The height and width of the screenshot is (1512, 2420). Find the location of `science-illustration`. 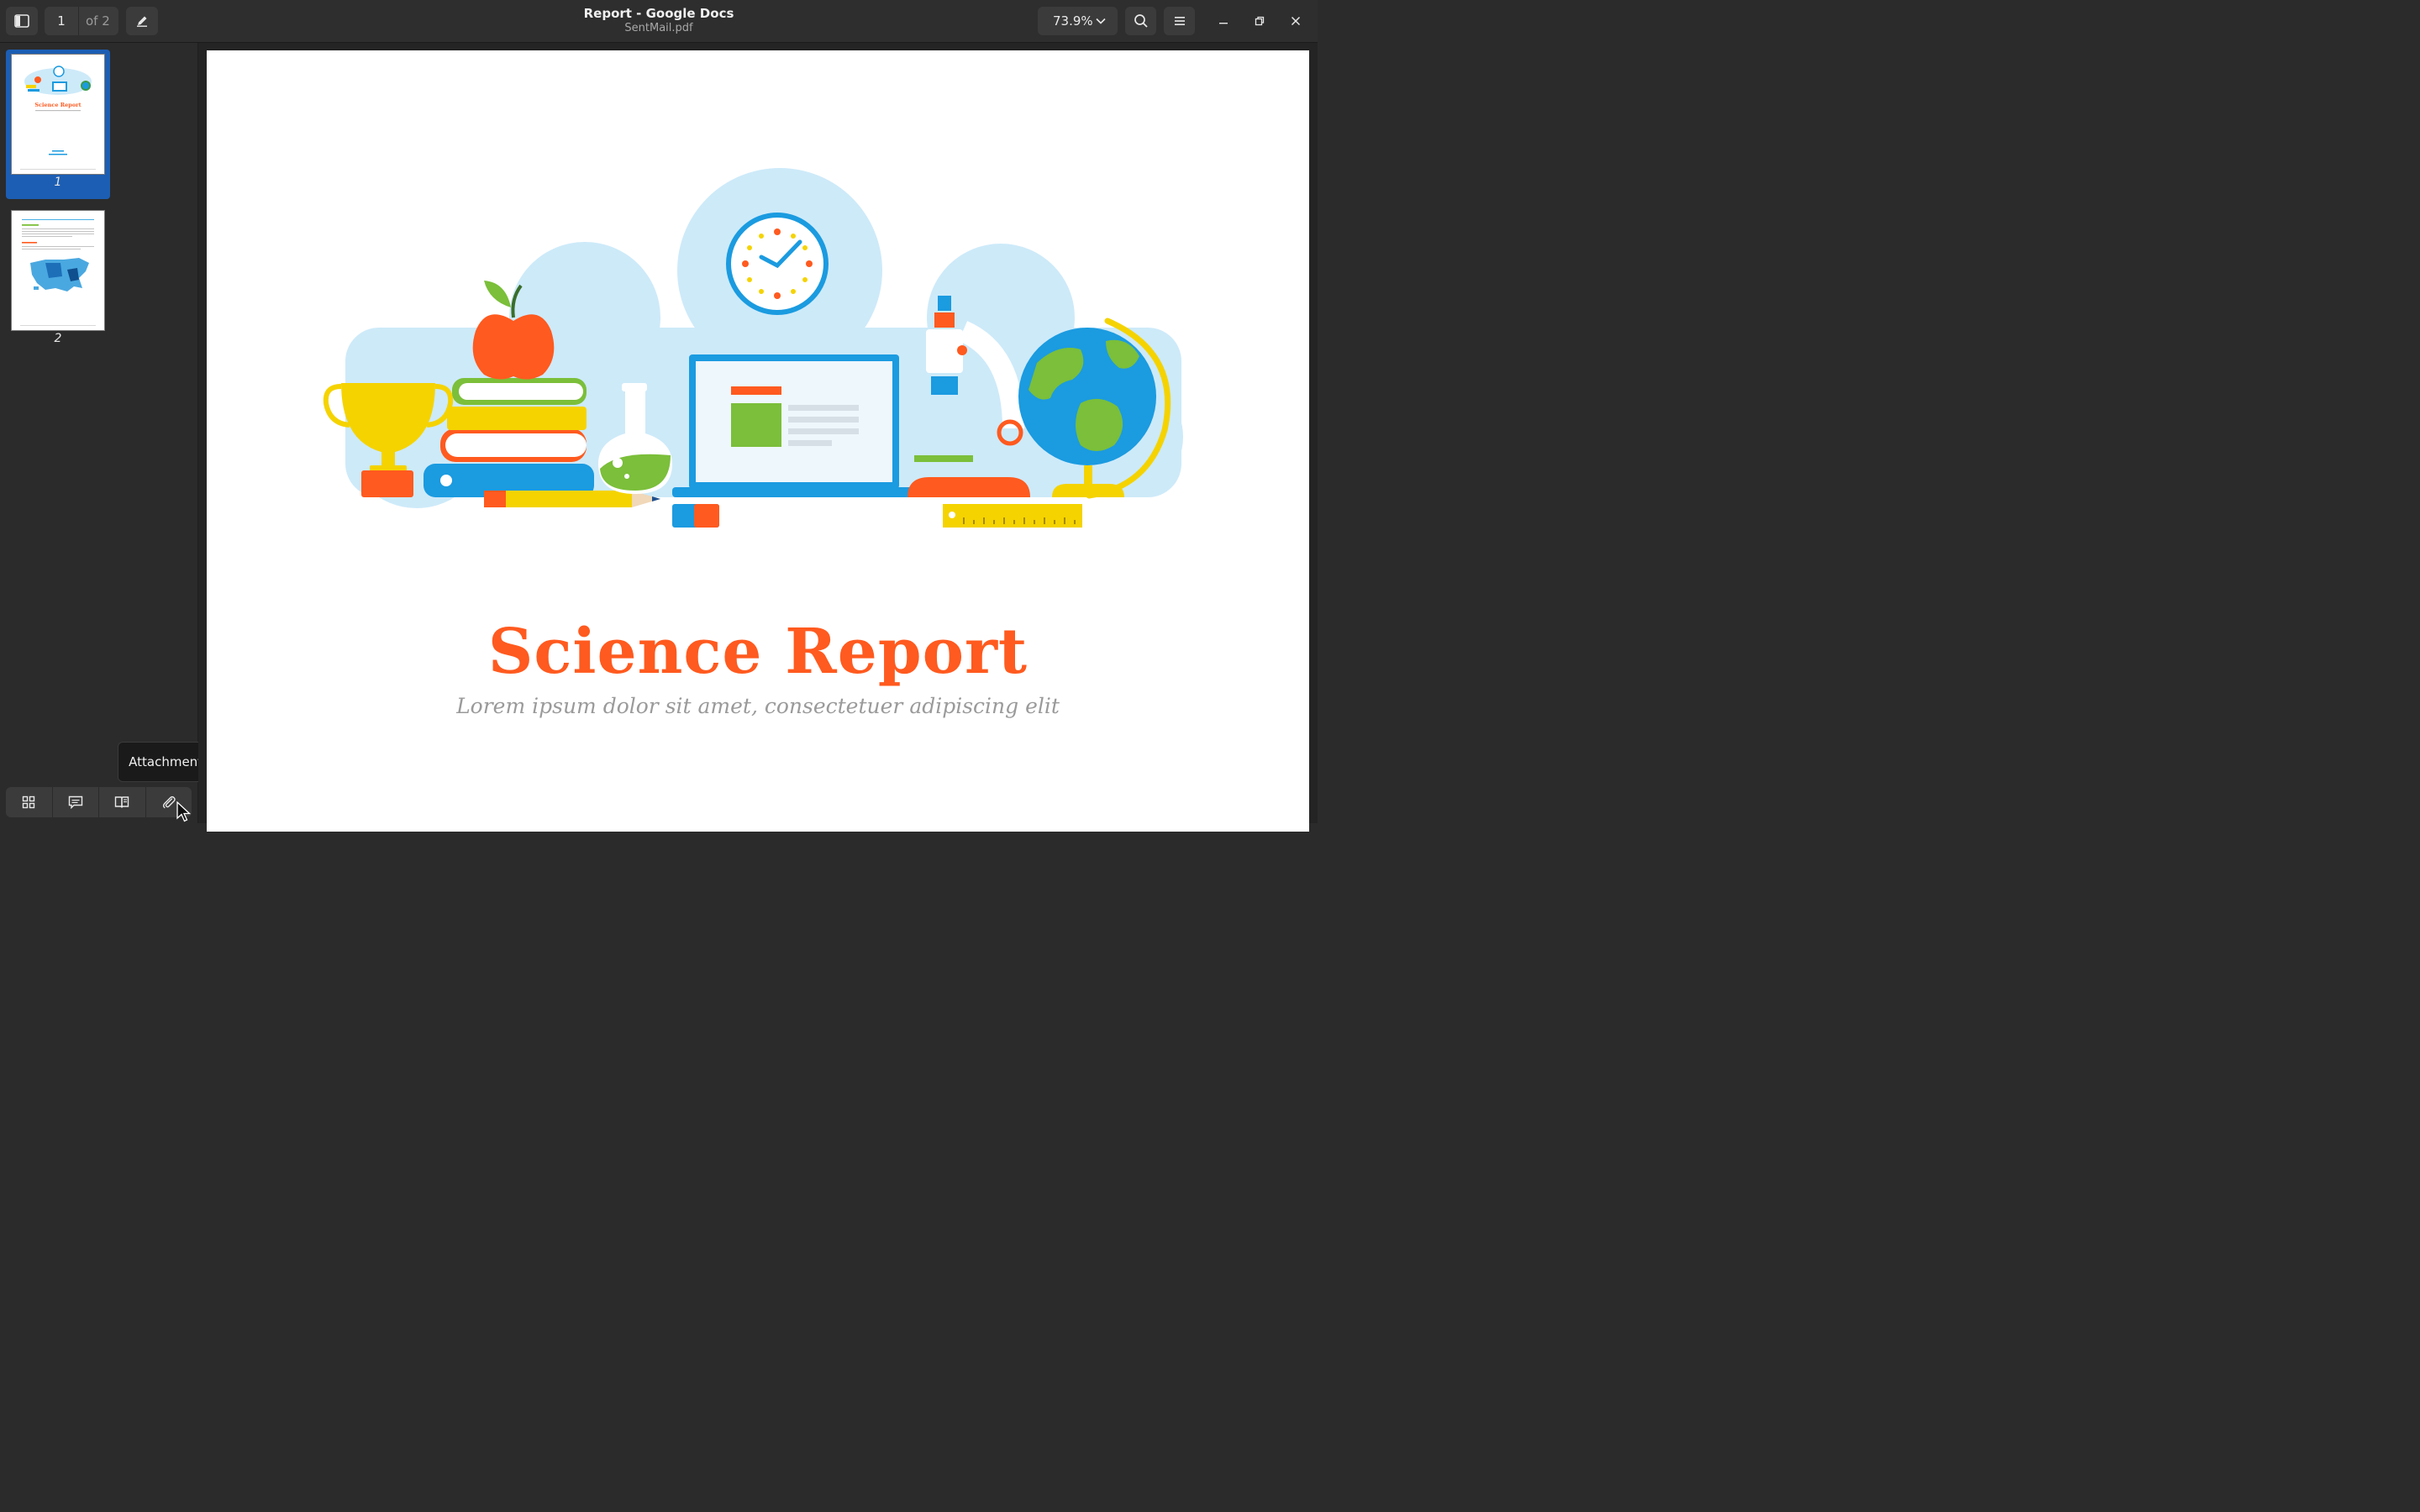

science-illustration is located at coordinates (753, 348).